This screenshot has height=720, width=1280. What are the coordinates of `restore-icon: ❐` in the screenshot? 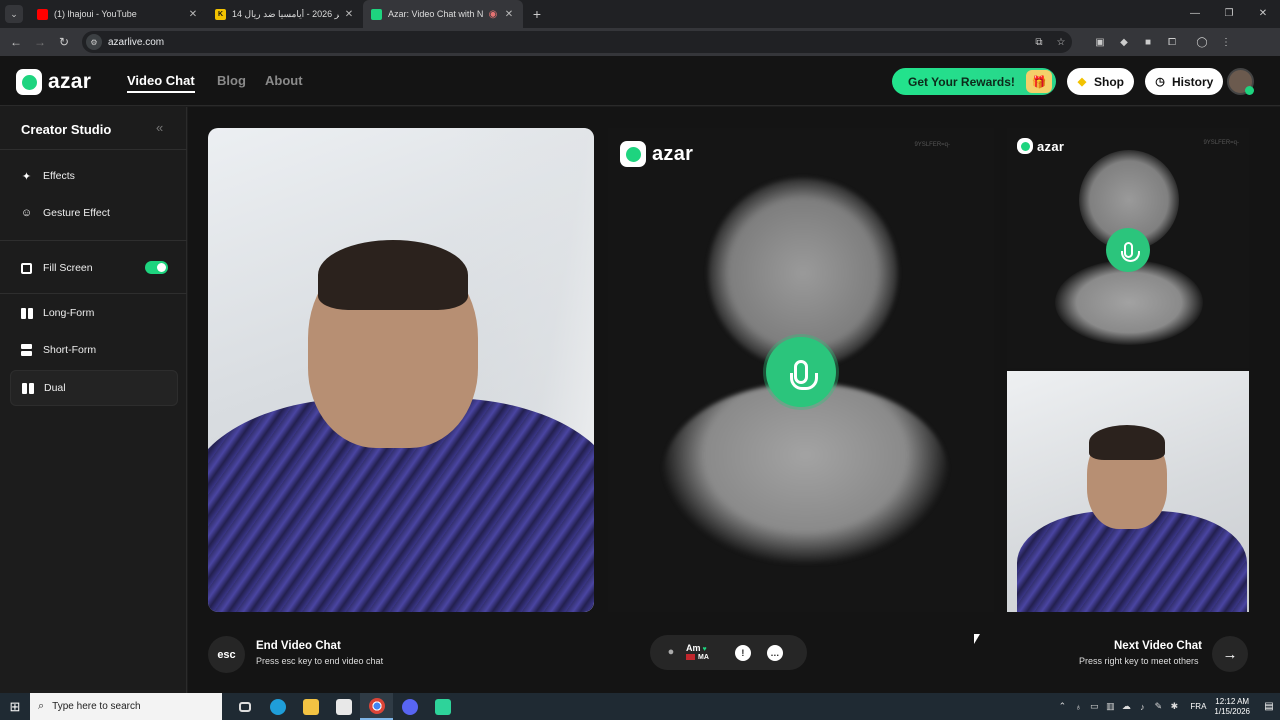 It's located at (1229, 14).